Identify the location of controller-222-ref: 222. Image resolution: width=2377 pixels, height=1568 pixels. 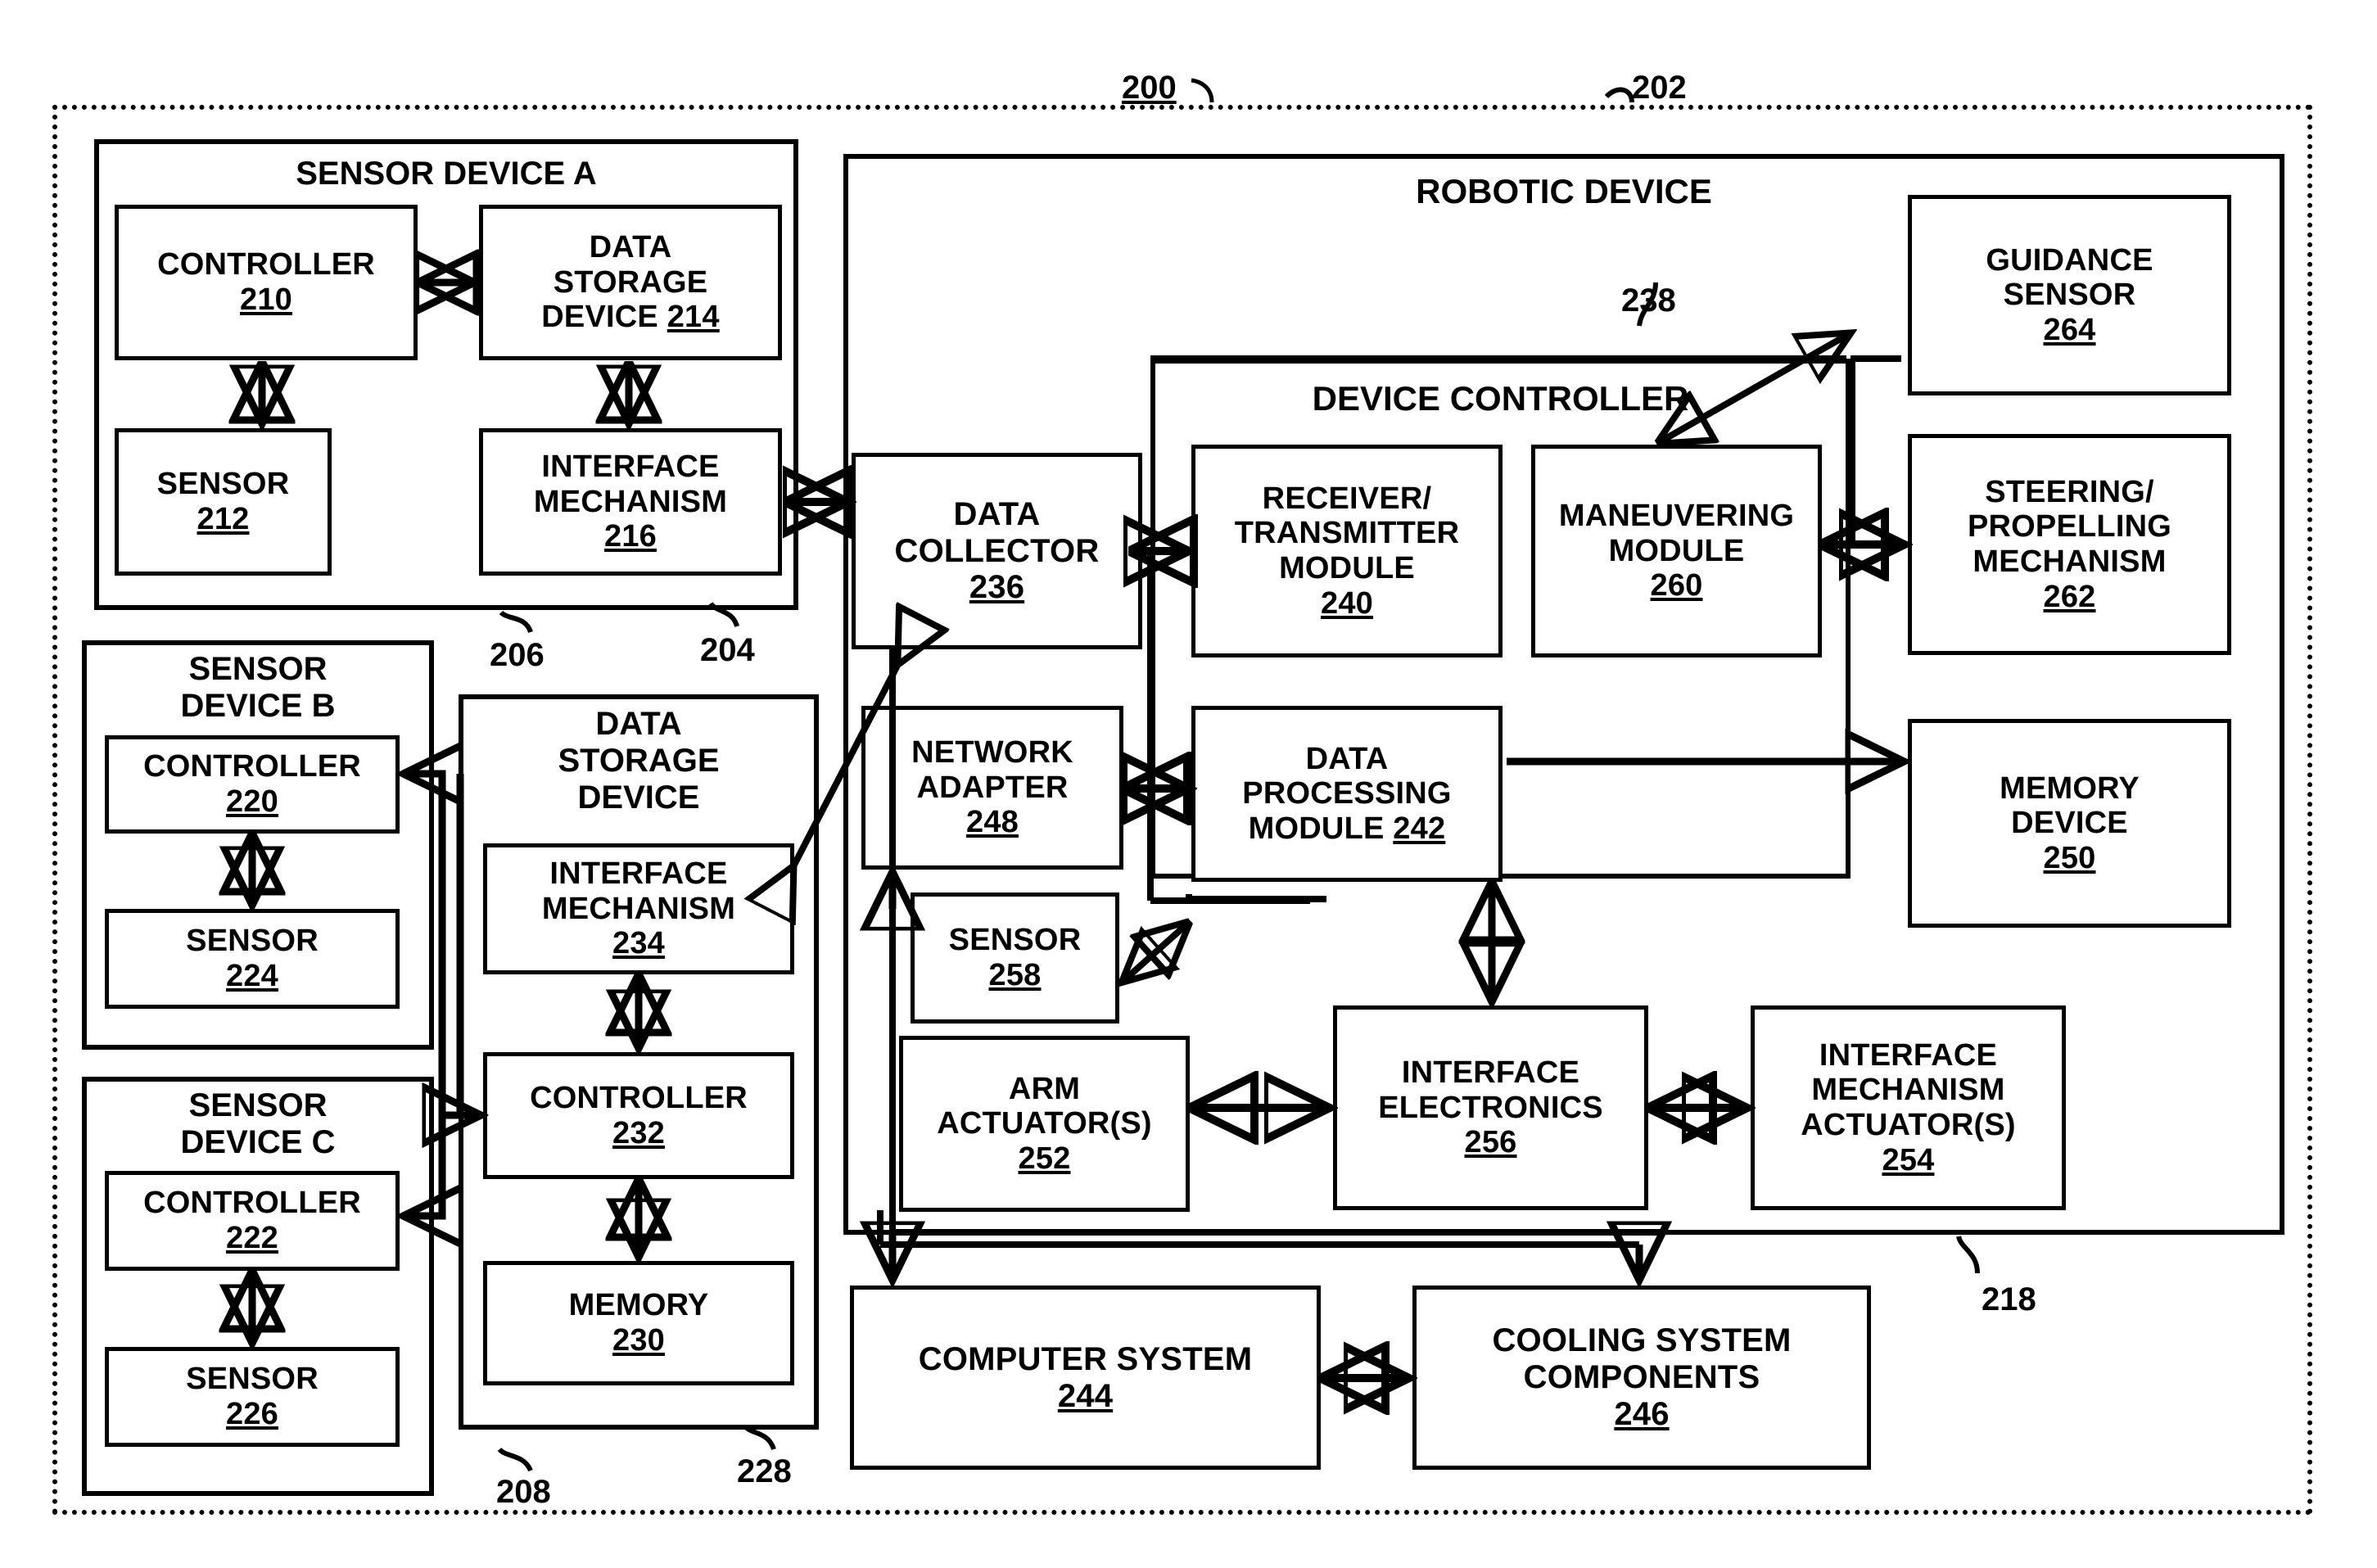
(251, 1238).